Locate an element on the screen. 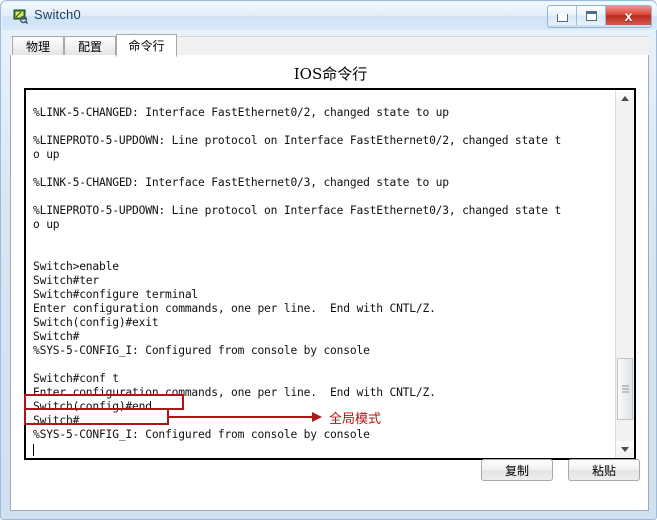 The image size is (657, 520). chevron-down-icon is located at coordinates (625, 449).